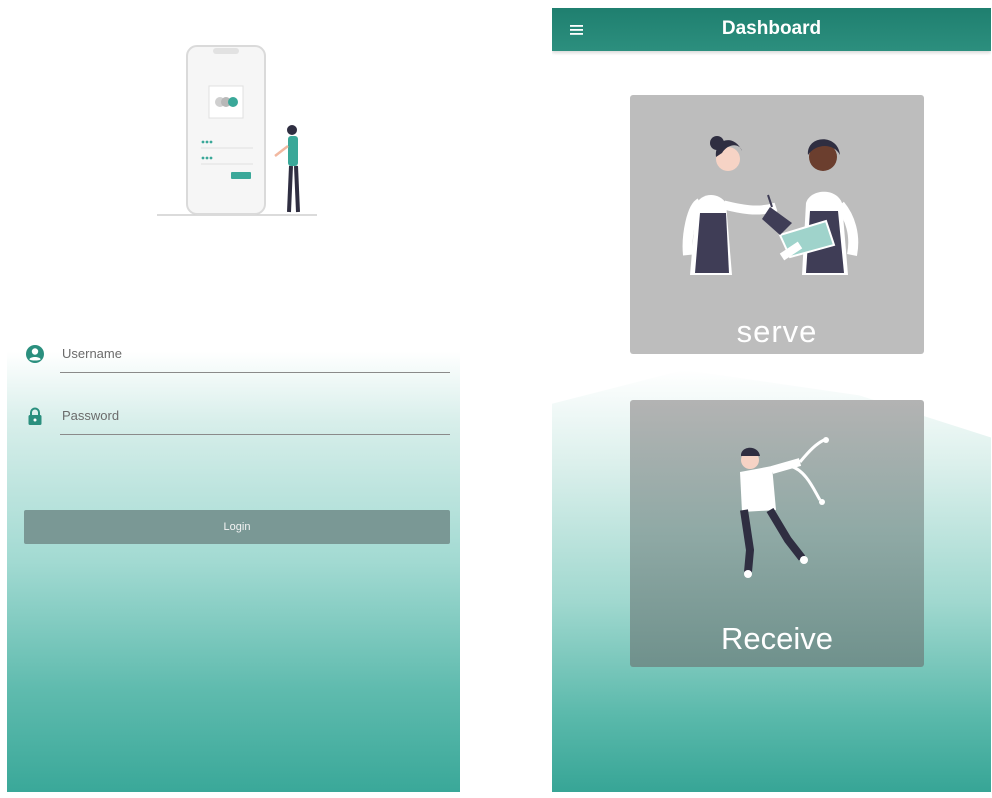  Describe the element at coordinates (784, 507) in the screenshot. I see `receive-illustration` at that location.